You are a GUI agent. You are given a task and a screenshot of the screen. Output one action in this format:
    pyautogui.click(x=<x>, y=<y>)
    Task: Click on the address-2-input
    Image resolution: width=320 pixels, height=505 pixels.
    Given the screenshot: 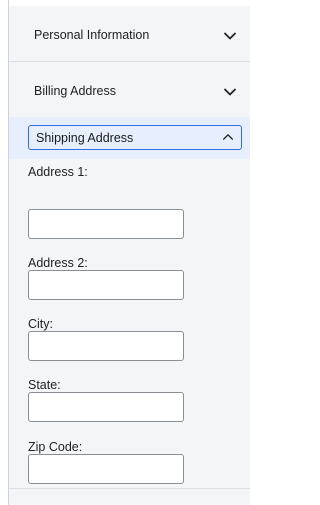 What is the action you would take?
    pyautogui.click(x=106, y=285)
    